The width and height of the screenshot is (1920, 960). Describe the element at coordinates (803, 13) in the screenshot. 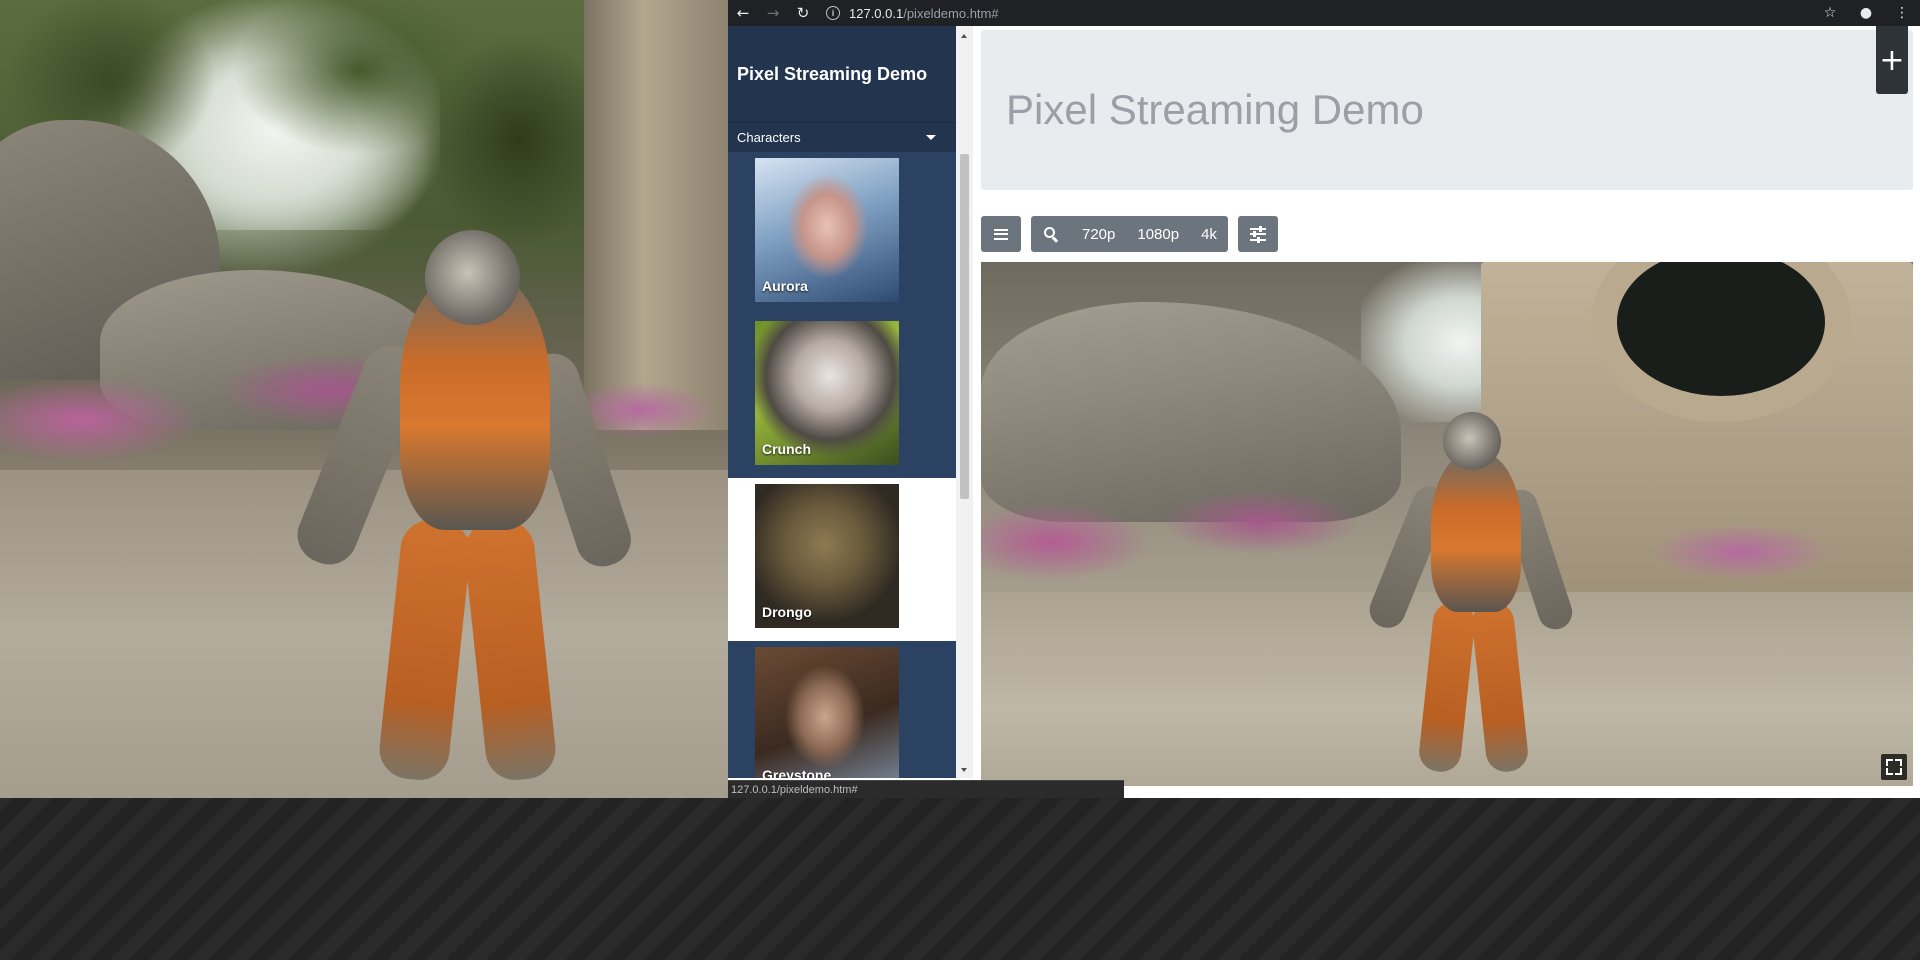

I see `reload-icon: ↻` at that location.